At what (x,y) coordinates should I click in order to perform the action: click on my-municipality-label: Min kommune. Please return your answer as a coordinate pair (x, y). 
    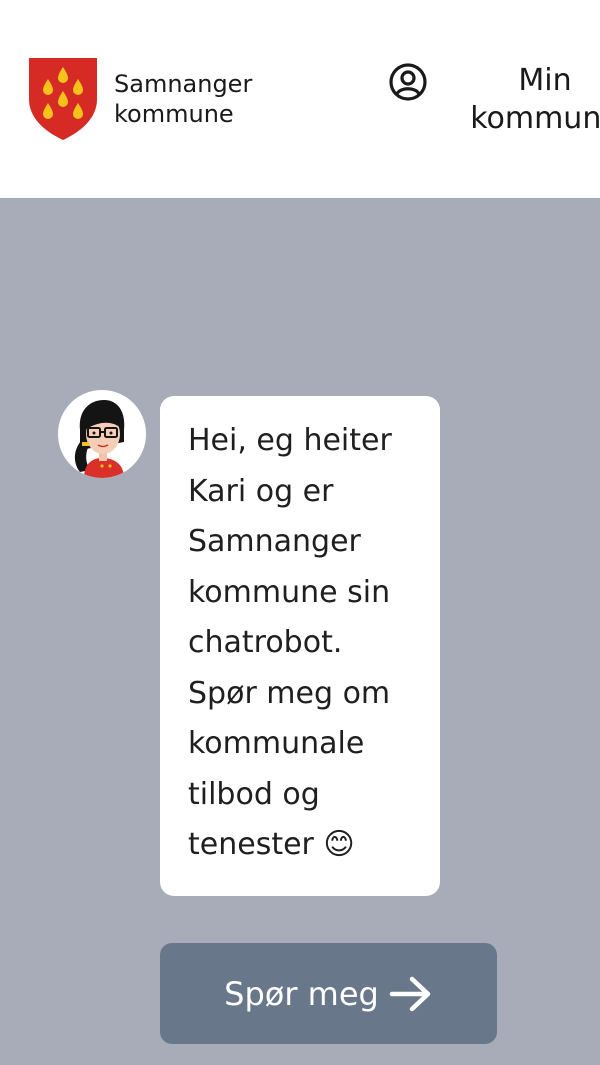
    Looking at the image, I should click on (525, 100).